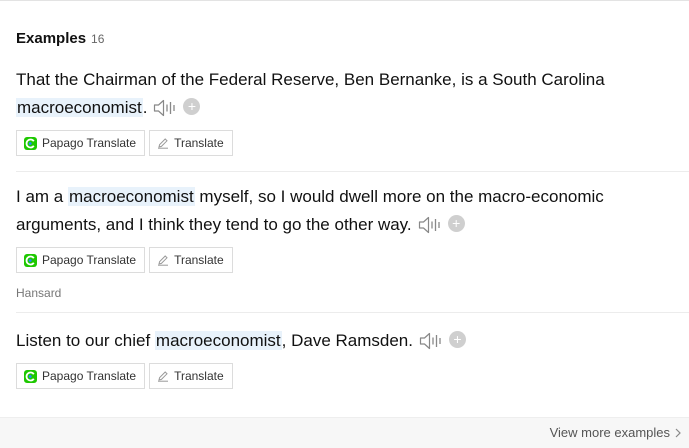  I want to click on sentence-text: Listen to our chief, so click(85, 340).